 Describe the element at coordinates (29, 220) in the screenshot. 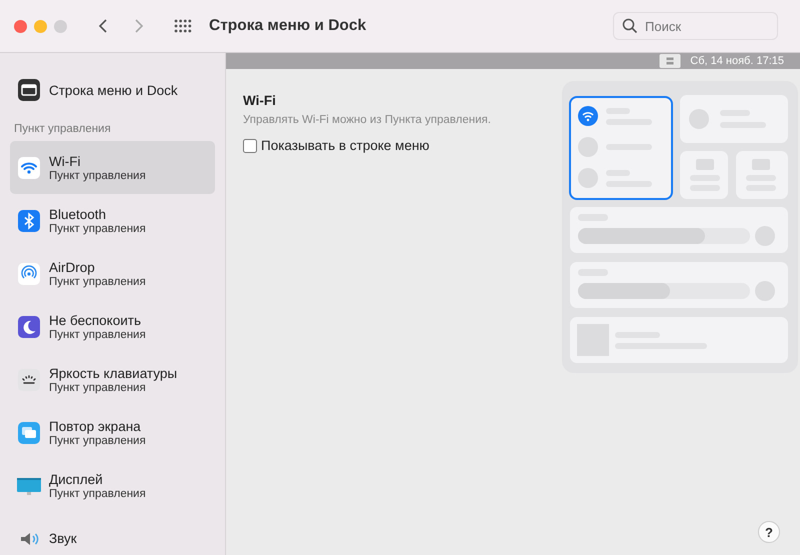

I see `bluetooth-icon` at that location.